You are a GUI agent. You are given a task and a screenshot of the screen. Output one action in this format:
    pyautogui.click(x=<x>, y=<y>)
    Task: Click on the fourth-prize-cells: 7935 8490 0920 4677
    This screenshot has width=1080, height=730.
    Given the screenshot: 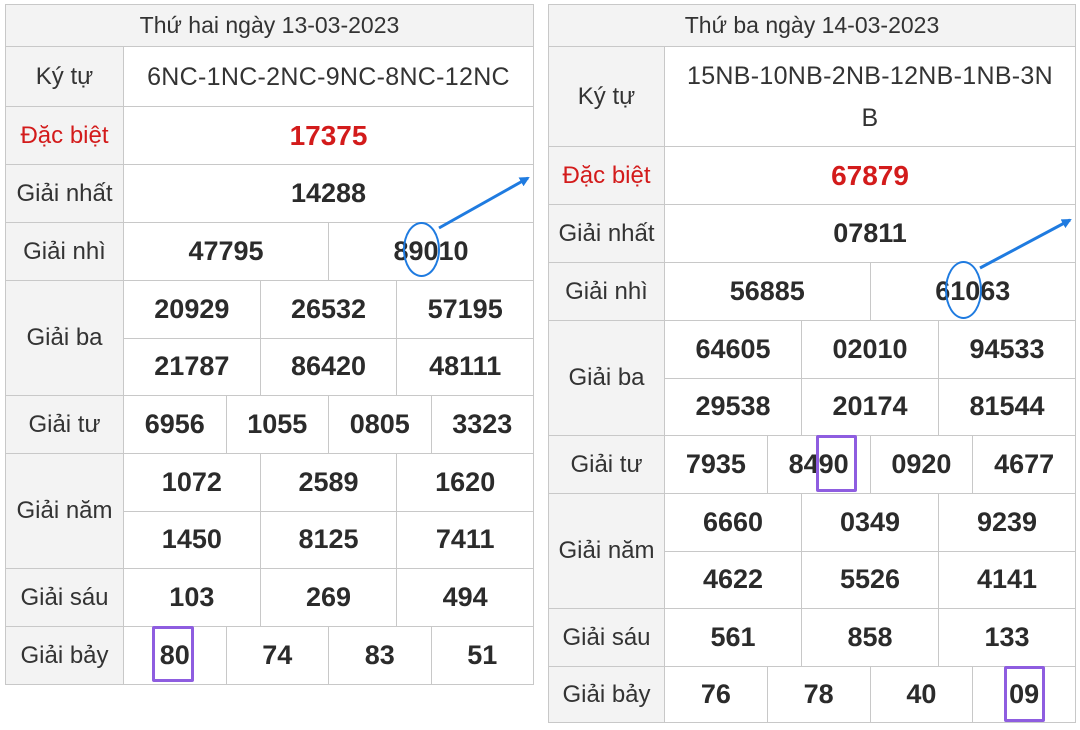 What is the action you would take?
    pyautogui.click(x=870, y=464)
    